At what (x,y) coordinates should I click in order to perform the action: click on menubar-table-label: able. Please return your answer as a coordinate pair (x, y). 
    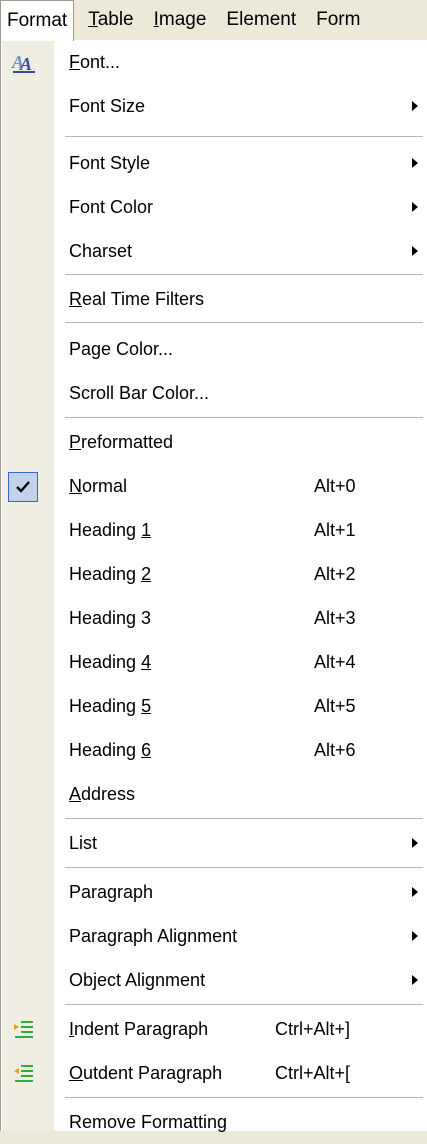
    Looking at the image, I should click on (115, 19).